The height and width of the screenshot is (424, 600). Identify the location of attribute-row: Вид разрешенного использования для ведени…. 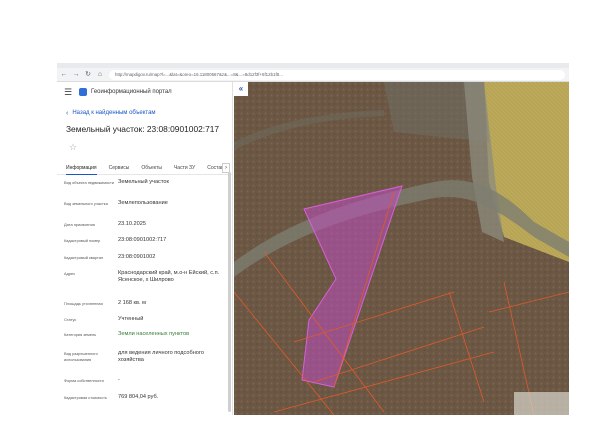
(148, 363).